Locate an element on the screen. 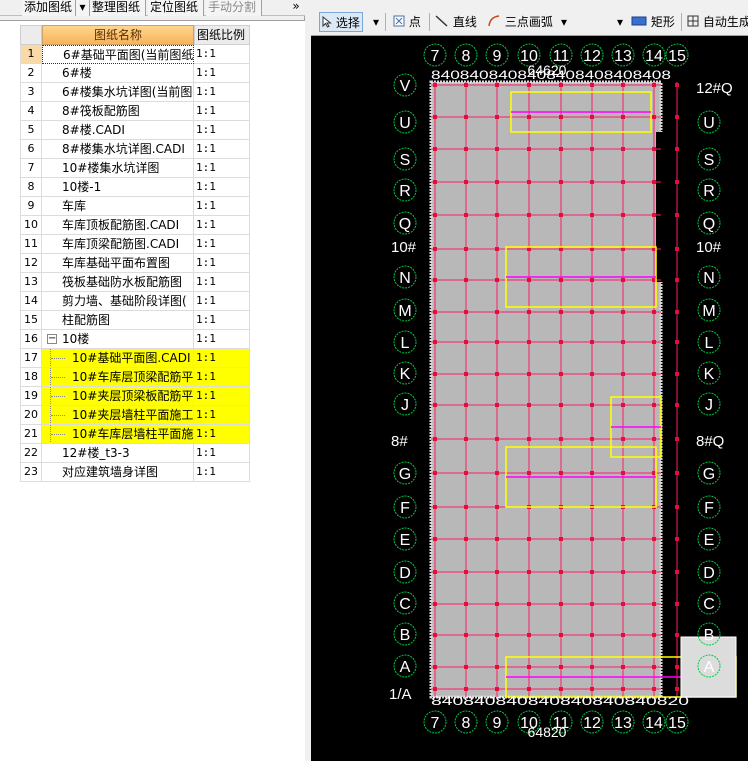 This screenshot has width=748, height=761. drawing-row: 15 柱配筋图 1:1 is located at coordinates (135, 320).